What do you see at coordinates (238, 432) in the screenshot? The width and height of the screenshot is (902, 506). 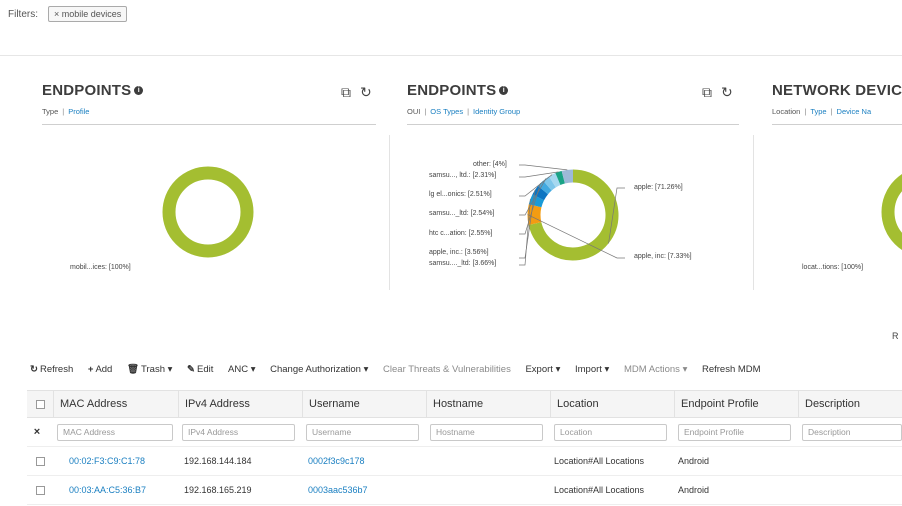 I see `ipv4-address-filter` at bounding box center [238, 432].